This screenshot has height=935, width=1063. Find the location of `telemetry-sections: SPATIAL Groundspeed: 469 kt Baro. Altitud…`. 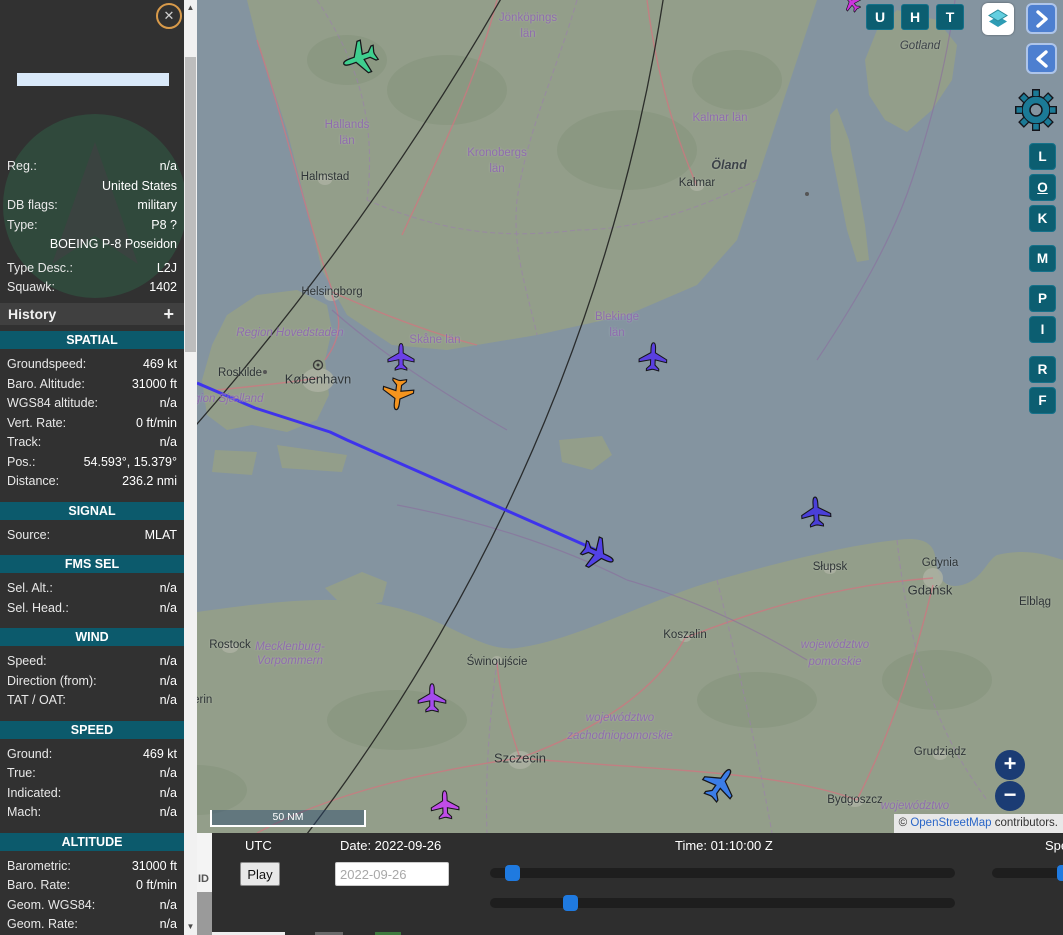

telemetry-sections: SPATIAL Groundspeed: 469 kt Baro. Altitud… is located at coordinates (92, 630).